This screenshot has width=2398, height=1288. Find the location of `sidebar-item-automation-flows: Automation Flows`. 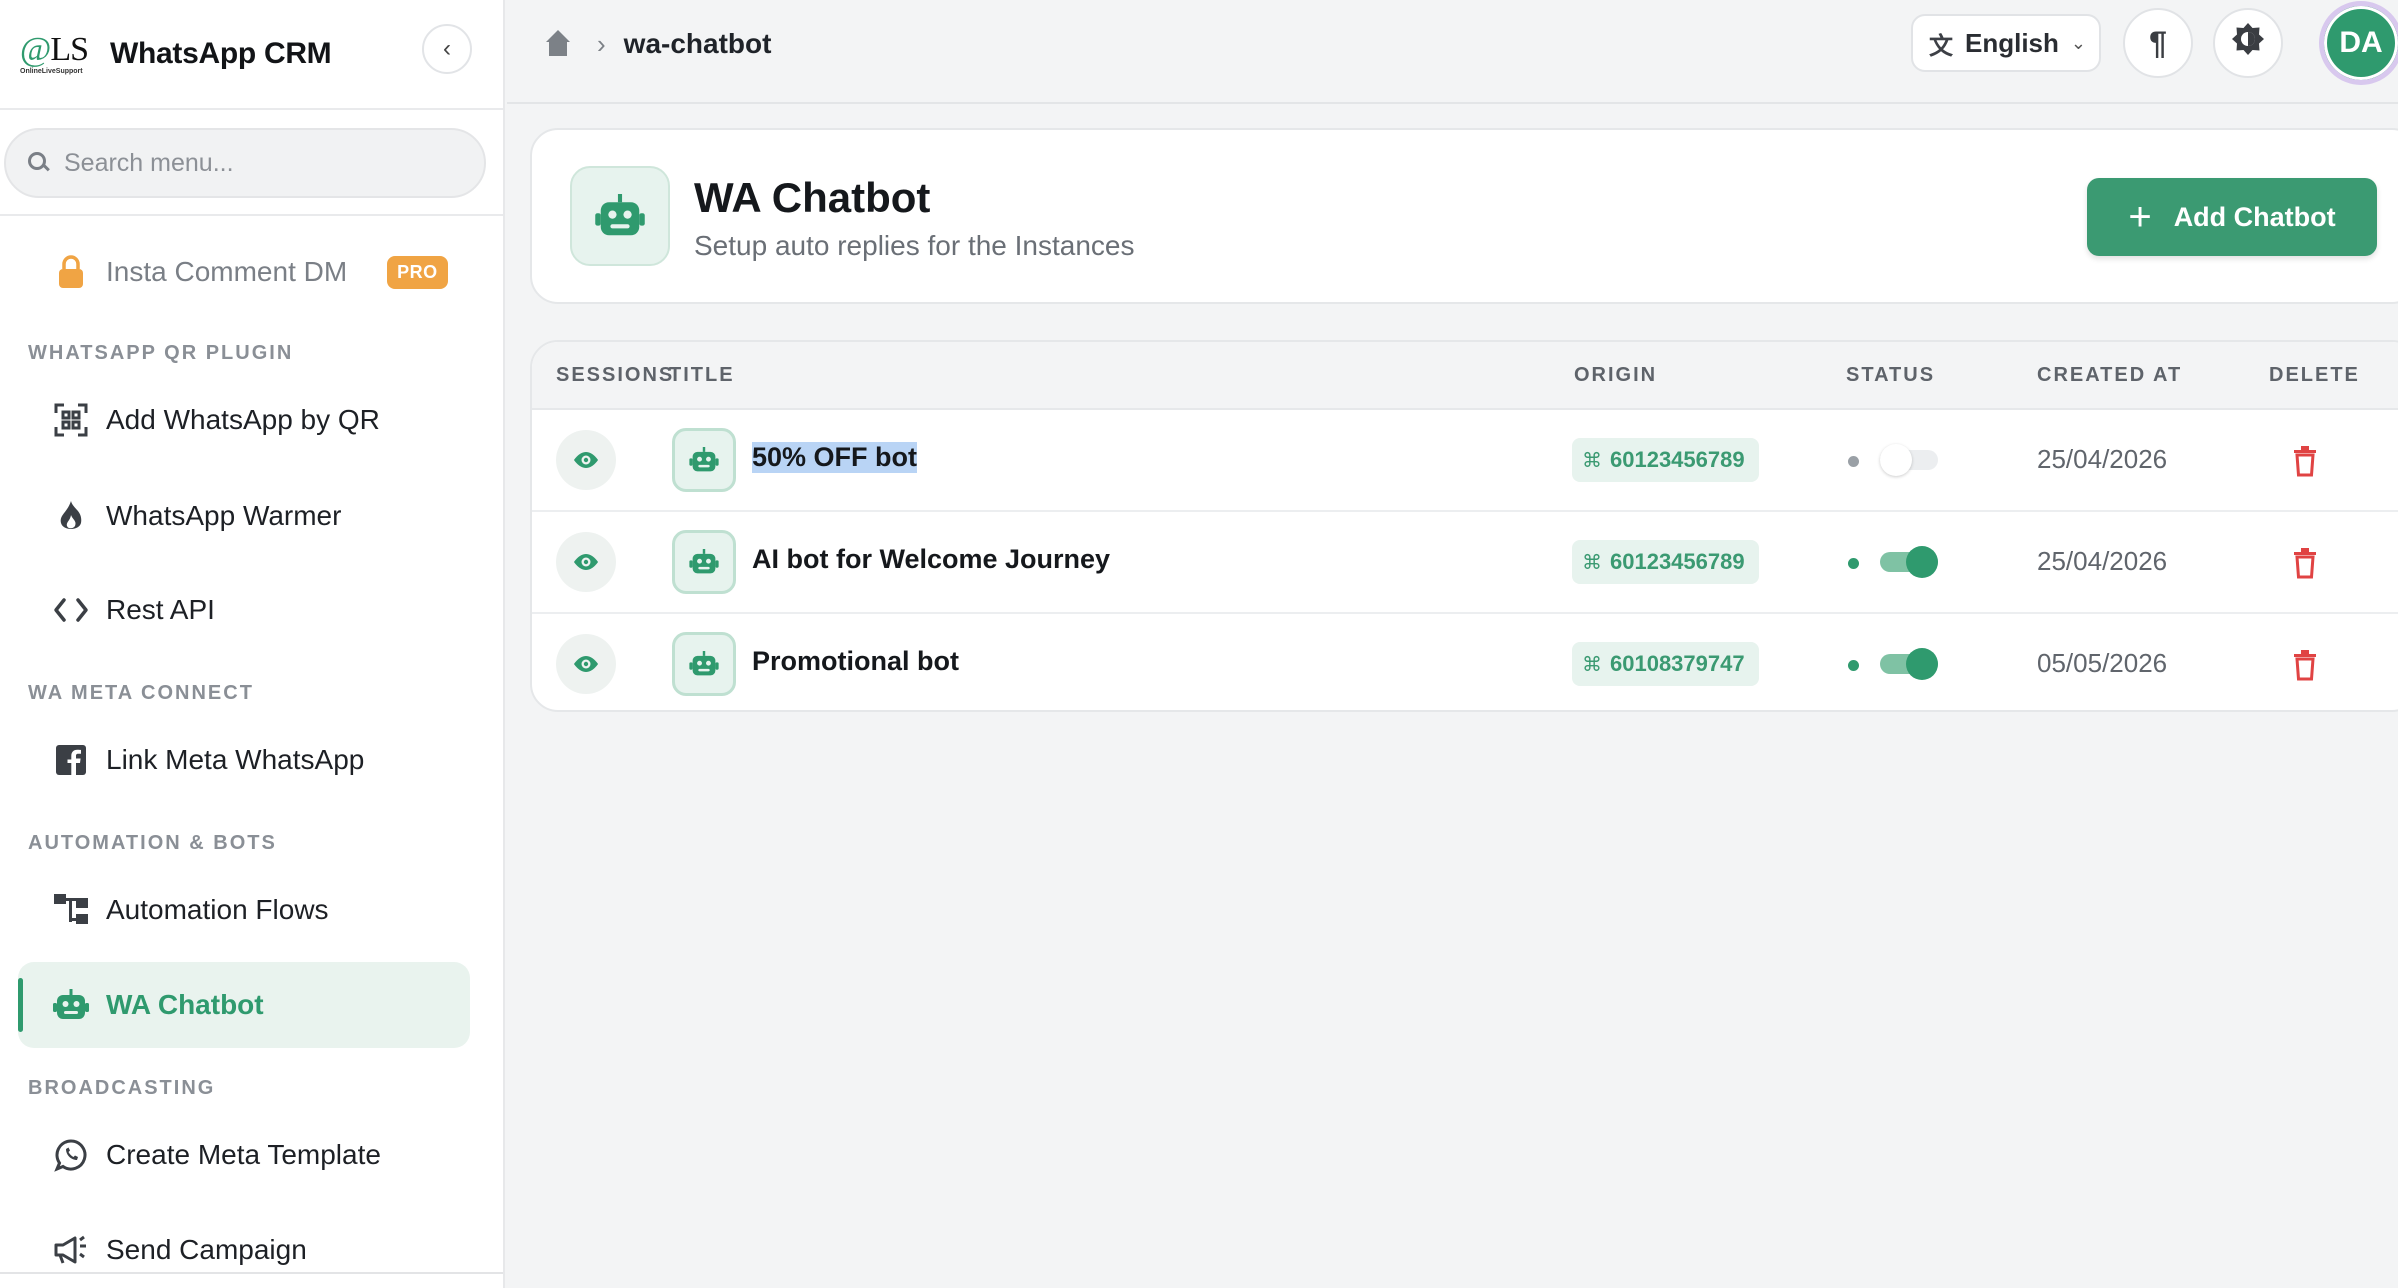

sidebar-item-automation-flows: Automation Flows is located at coordinates (190, 910).